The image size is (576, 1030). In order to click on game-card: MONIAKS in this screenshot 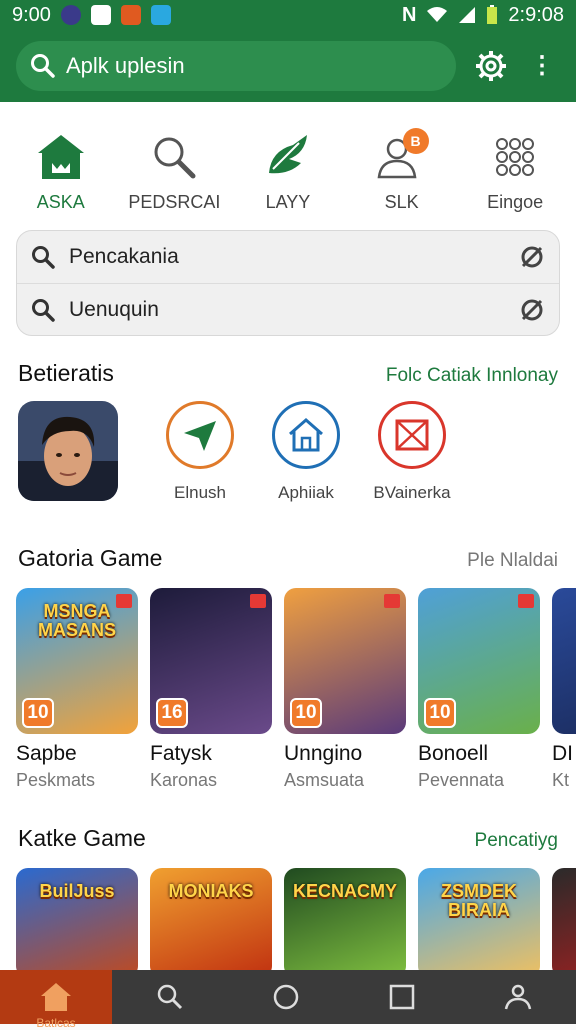, I will do `click(211, 919)`.